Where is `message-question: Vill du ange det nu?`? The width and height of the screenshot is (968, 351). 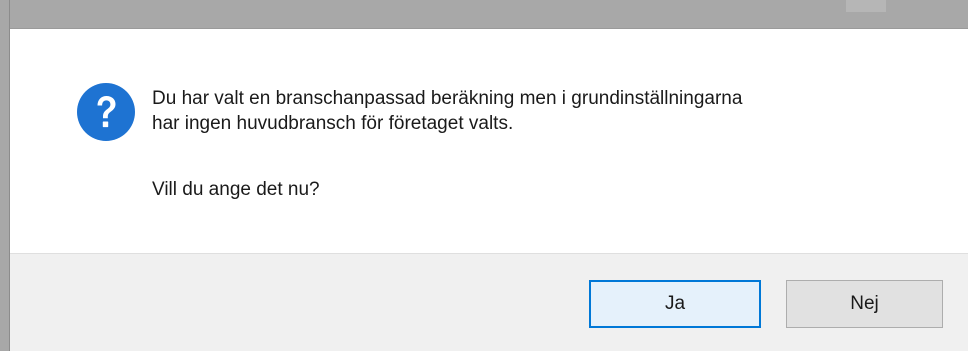 message-question: Vill du ange det nu? is located at coordinates (236, 189).